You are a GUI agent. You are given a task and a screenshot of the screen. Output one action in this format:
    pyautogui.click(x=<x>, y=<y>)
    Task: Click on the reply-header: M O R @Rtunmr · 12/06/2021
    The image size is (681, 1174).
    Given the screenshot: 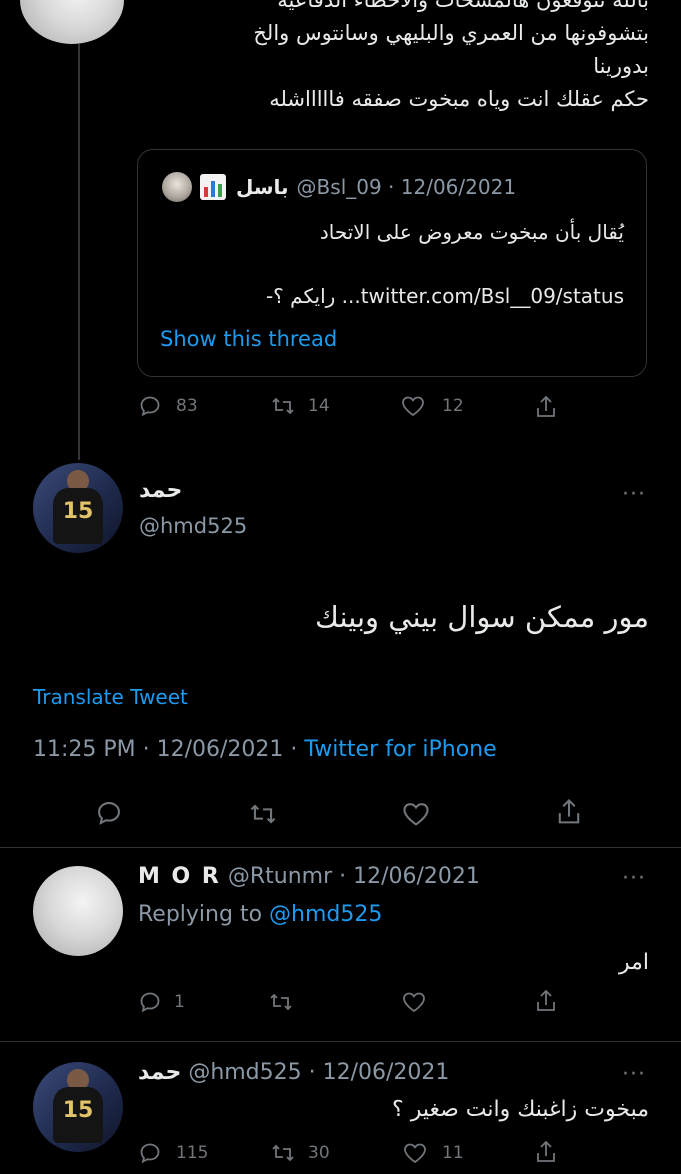 What is the action you would take?
    pyautogui.click(x=309, y=876)
    